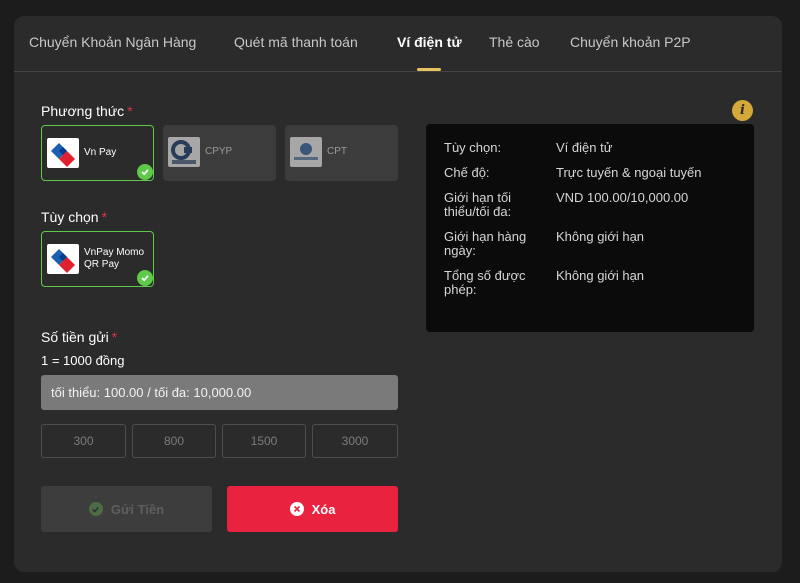 The height and width of the screenshot is (583, 800). What do you see at coordinates (95, 509) in the screenshot?
I see `check-circle-icon` at bounding box center [95, 509].